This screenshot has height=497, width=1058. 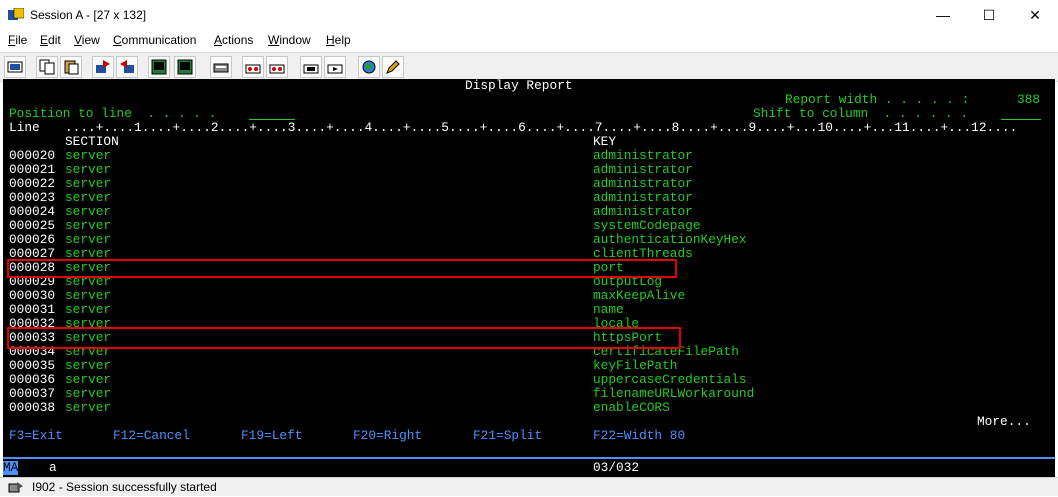 I want to click on report-width-label: Report width . . . . . :, so click(x=877, y=99).